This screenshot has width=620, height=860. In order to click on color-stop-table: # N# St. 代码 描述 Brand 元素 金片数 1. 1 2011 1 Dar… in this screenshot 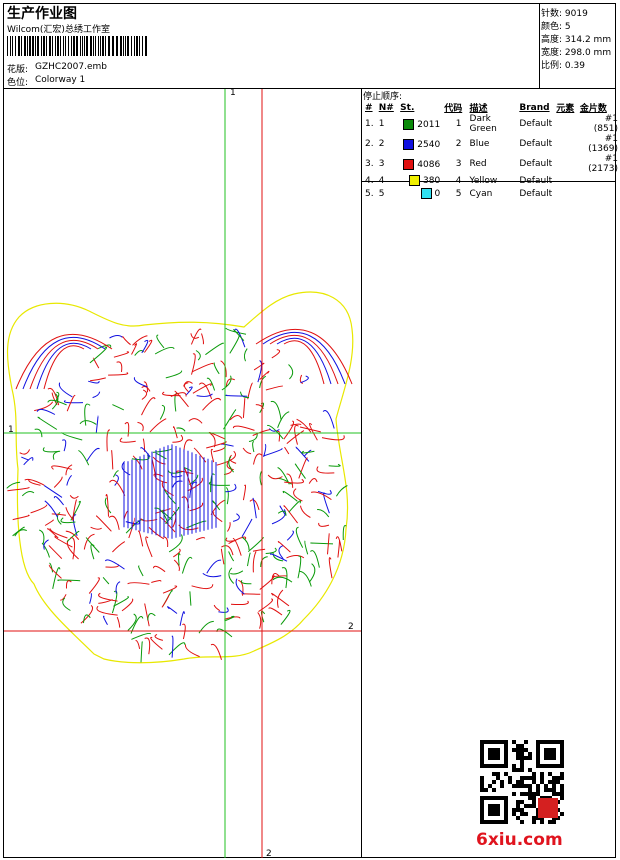, I will do `click(491, 150)`.